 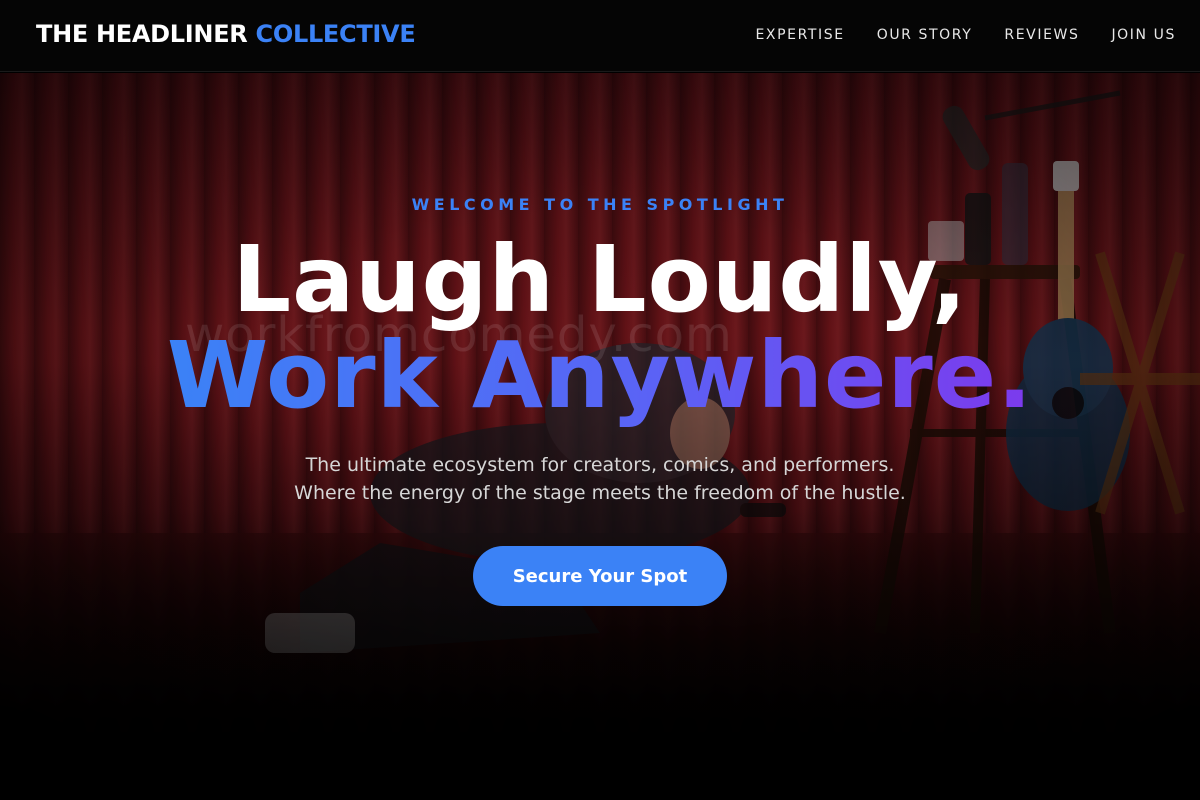 I want to click on nav-link-our-story: OUR STORY, so click(x=925, y=35).